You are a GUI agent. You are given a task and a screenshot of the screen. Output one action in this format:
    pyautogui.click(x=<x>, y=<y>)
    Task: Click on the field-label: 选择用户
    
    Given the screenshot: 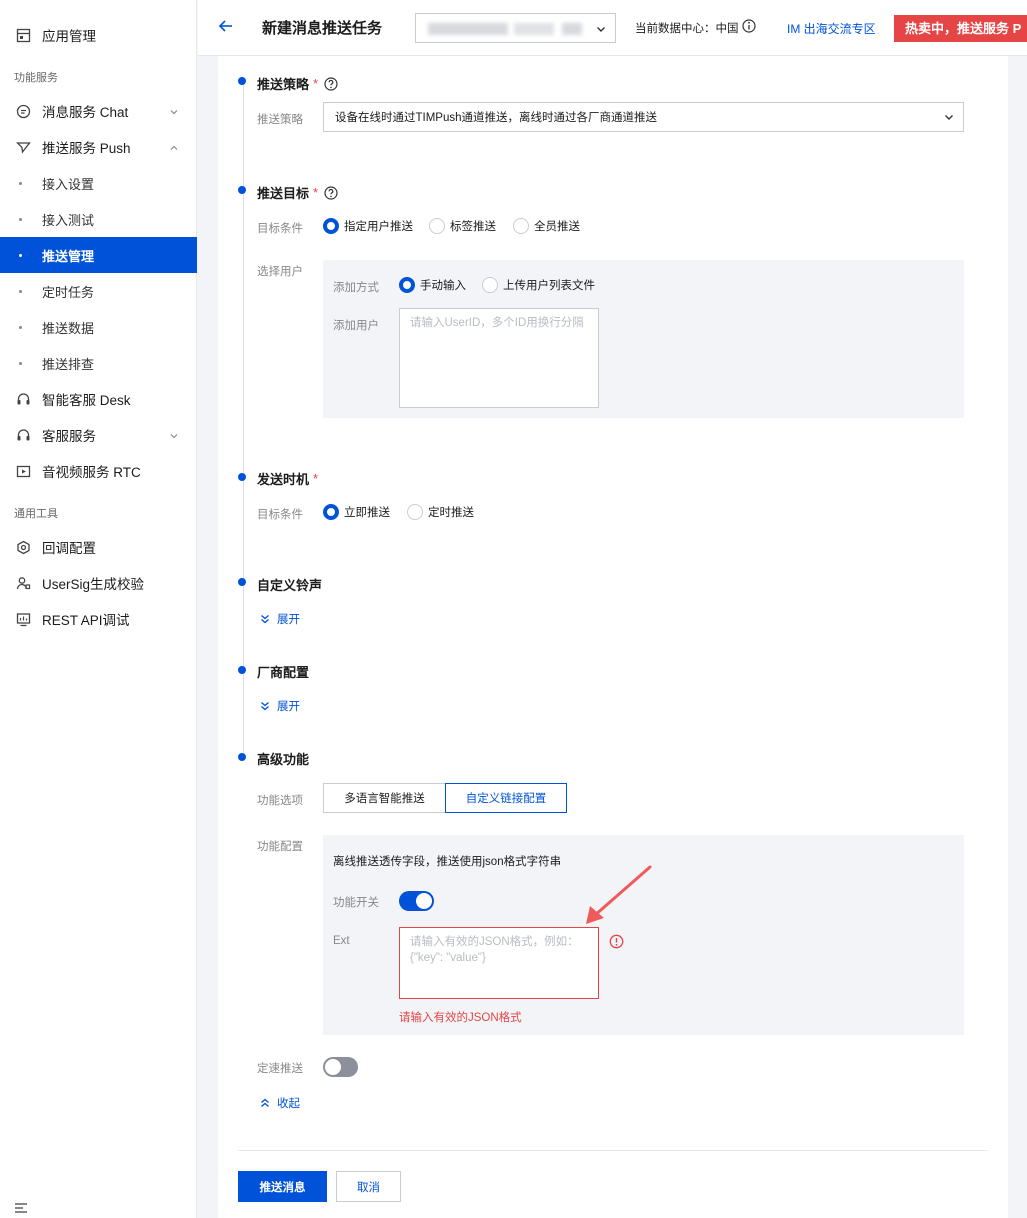 What is the action you would take?
    pyautogui.click(x=280, y=272)
    